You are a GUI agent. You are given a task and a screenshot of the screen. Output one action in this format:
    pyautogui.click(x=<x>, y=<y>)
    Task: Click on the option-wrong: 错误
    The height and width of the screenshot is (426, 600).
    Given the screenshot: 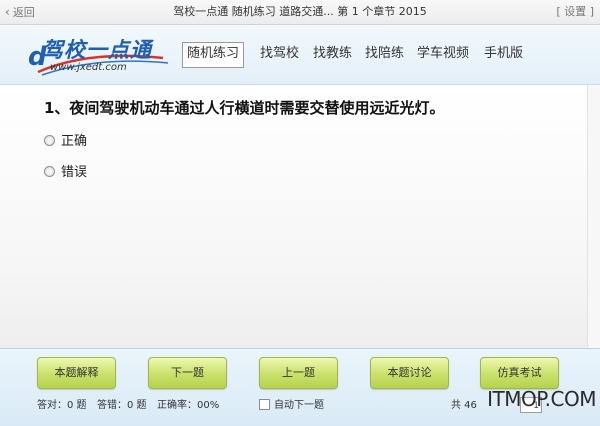 What is the action you would take?
    pyautogui.click(x=65, y=173)
    